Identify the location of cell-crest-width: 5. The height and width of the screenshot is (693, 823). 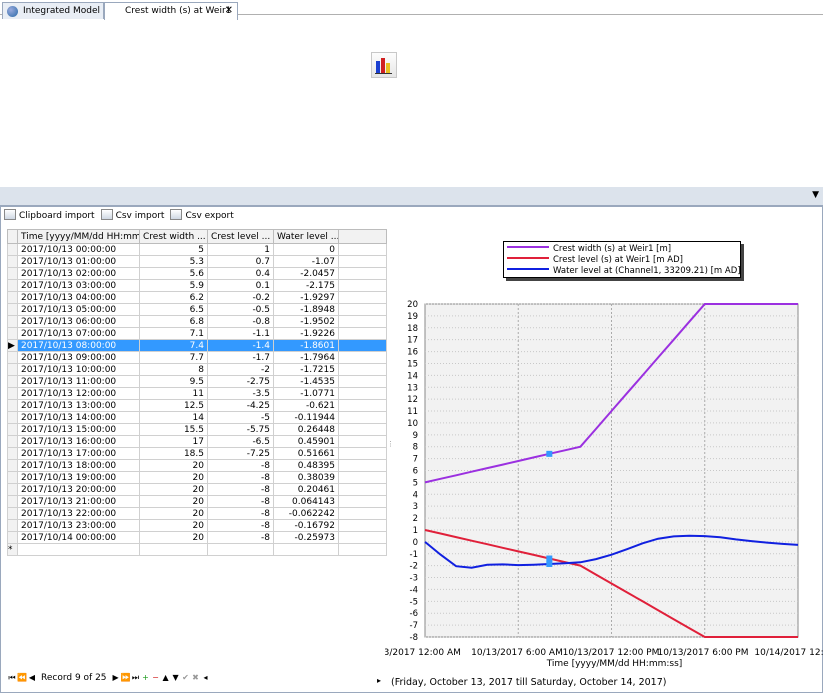
(173, 249).